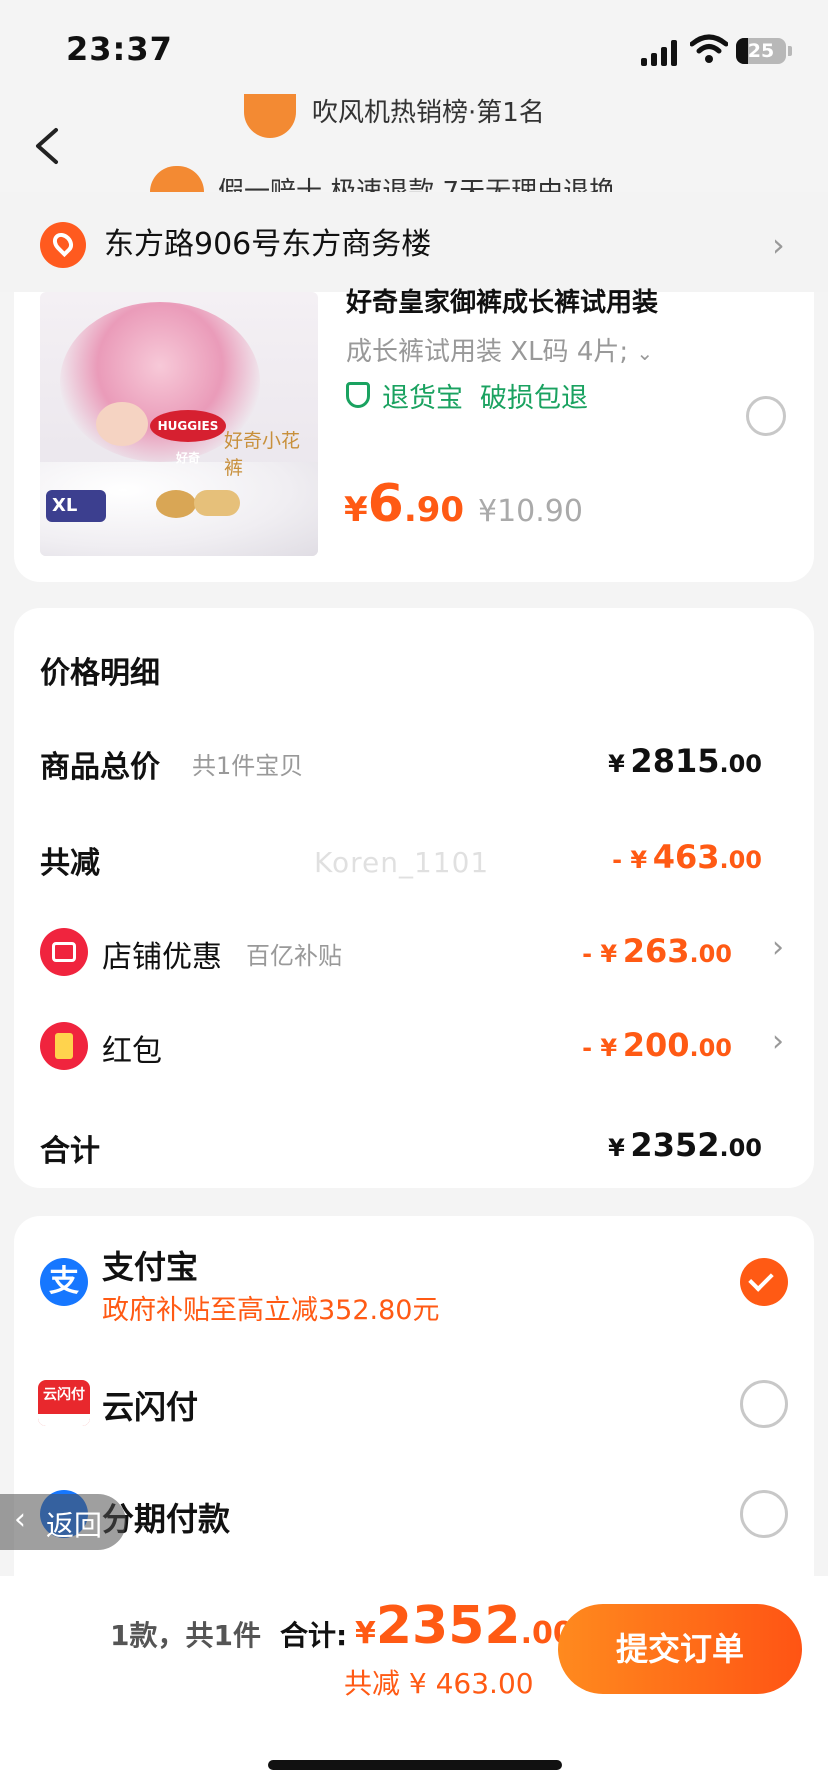  What do you see at coordinates (358, 395) in the screenshot?
I see `shield-check-icon` at bounding box center [358, 395].